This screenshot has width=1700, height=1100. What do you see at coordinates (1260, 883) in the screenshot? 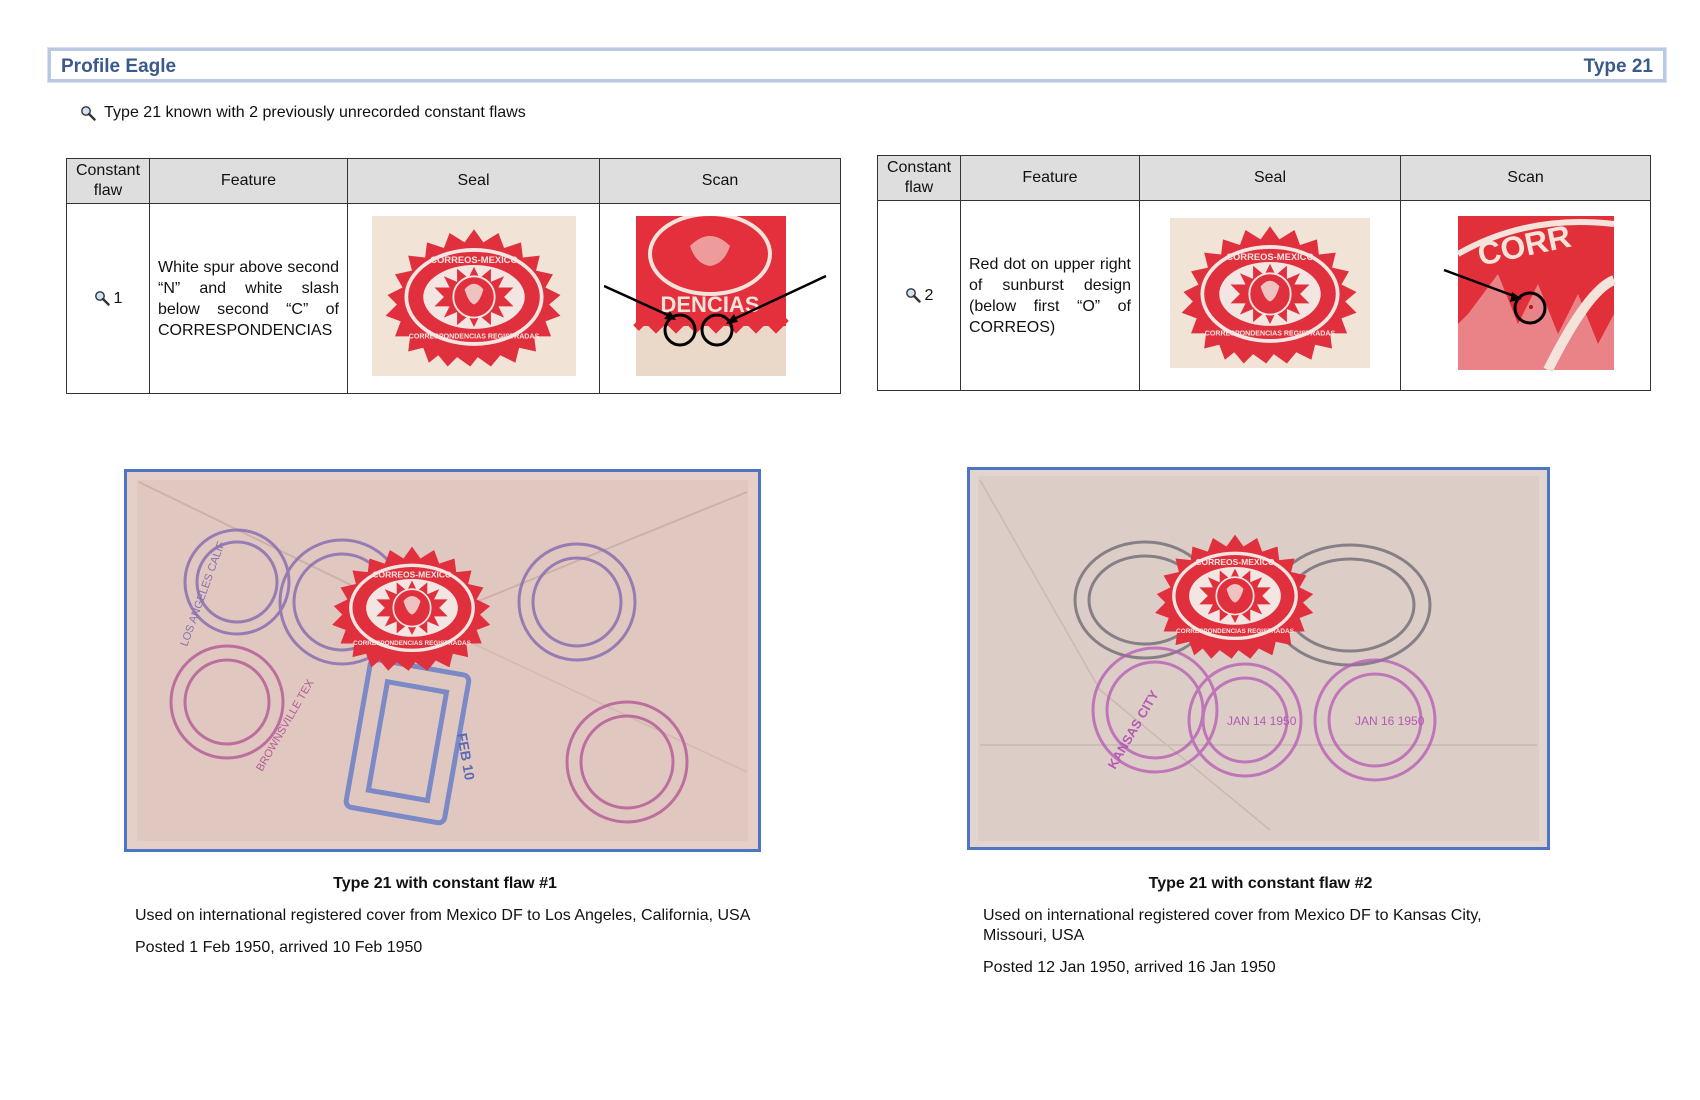
I see `cover-title: Type 21 with constant flaw #2` at bounding box center [1260, 883].